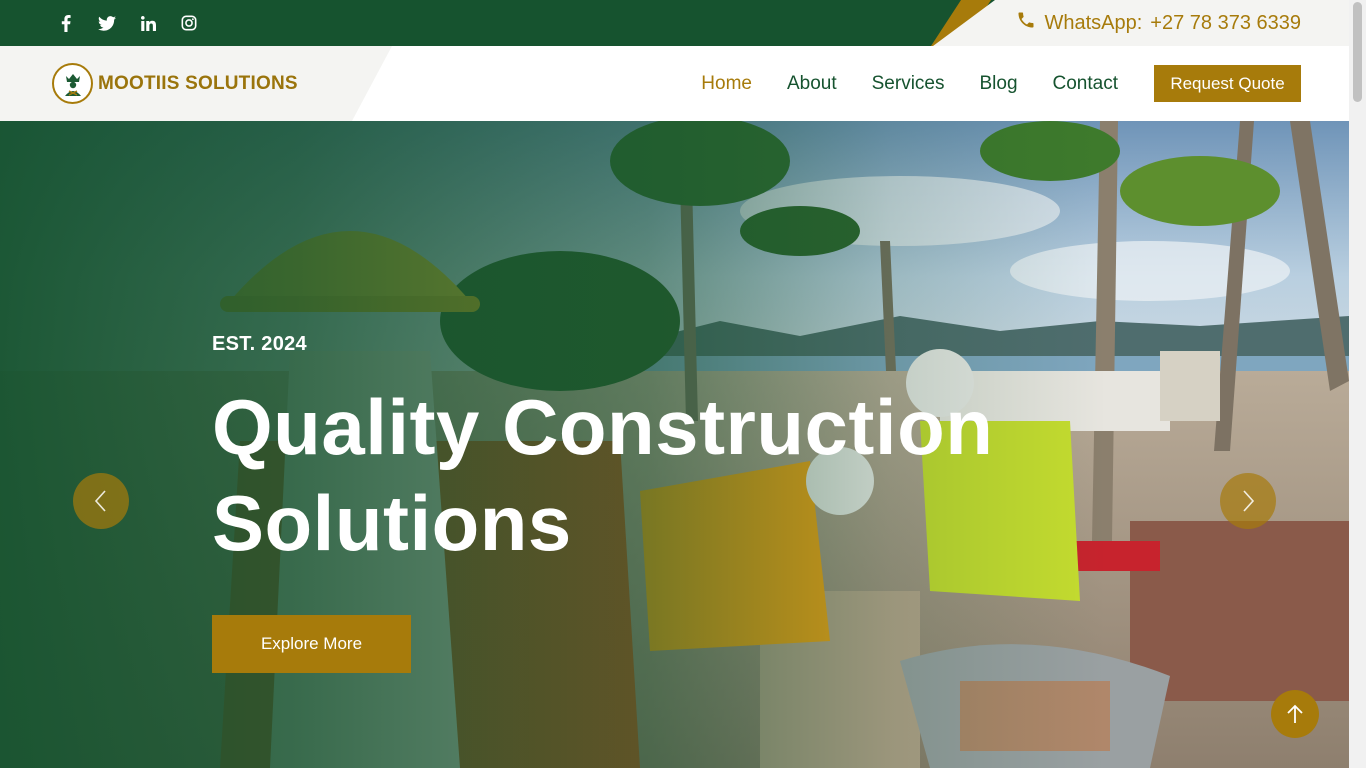  I want to click on linkedin-icon, so click(148, 23).